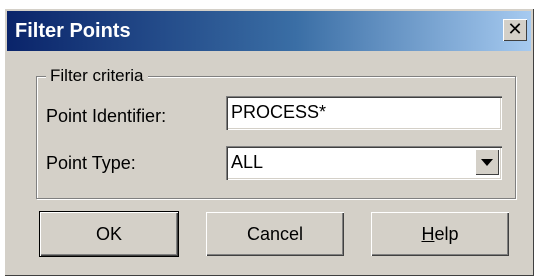  Describe the element at coordinates (73, 31) in the screenshot. I see `dialog-title: Filter Points` at that location.